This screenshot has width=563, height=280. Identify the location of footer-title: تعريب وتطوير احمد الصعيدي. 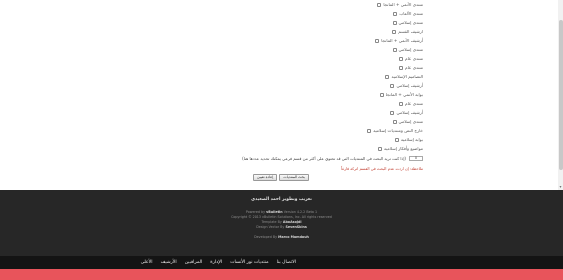
(281, 199).